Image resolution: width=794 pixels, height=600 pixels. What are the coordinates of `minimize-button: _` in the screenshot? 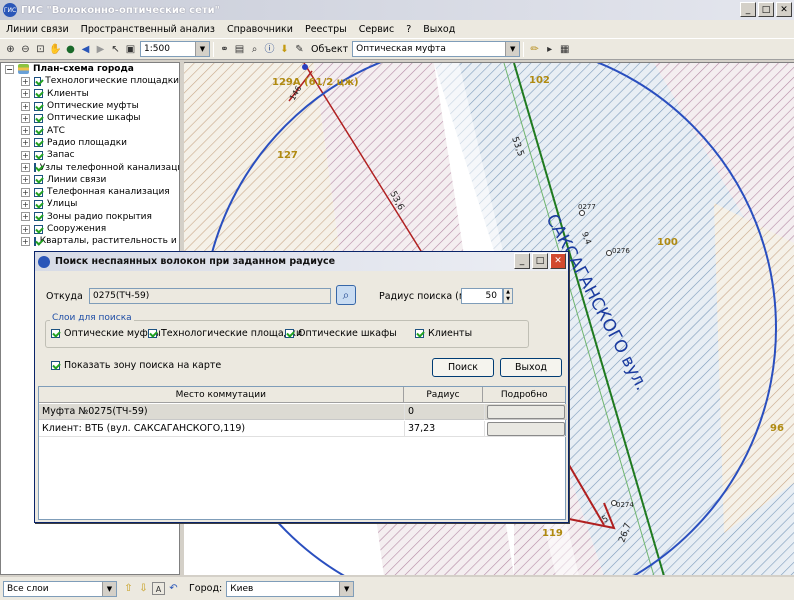 It's located at (748, 9).